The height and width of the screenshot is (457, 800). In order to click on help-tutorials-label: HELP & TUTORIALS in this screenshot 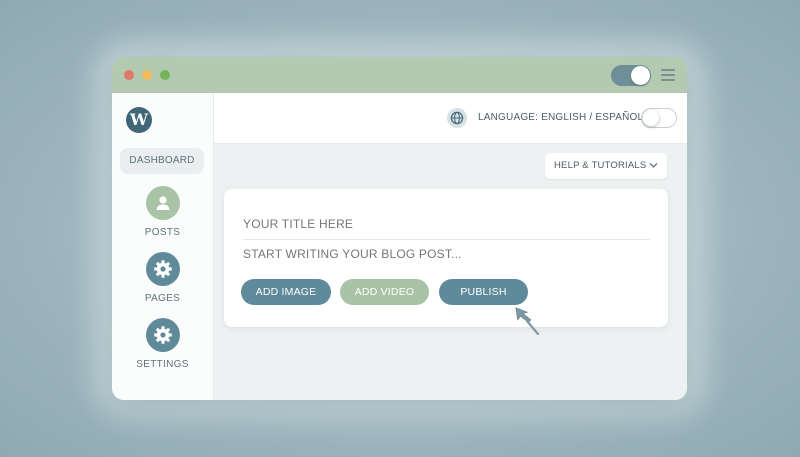, I will do `click(600, 165)`.